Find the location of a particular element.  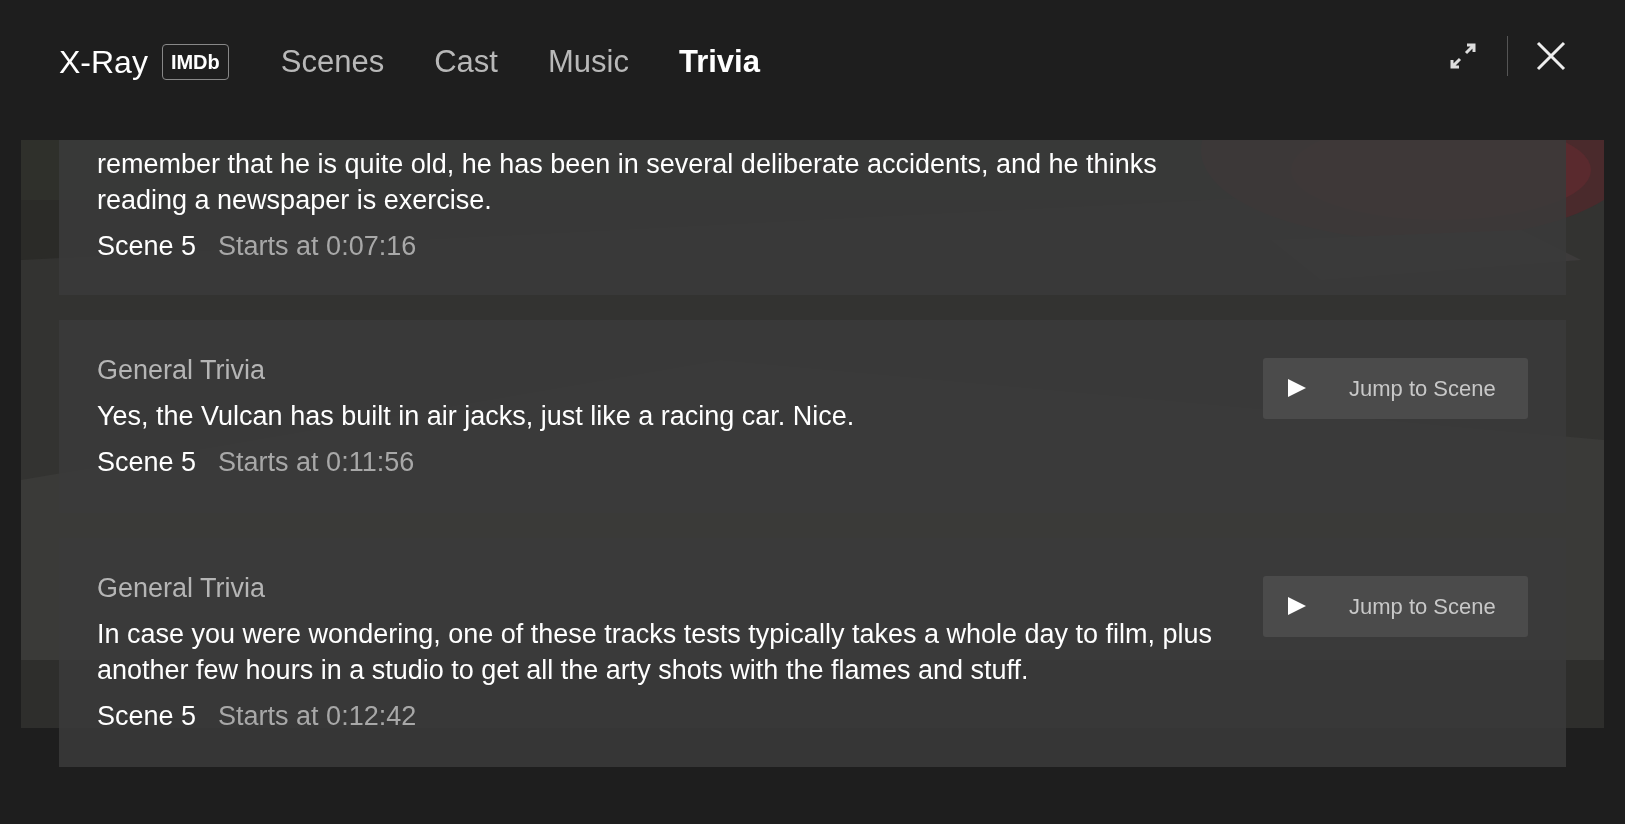

app-title: X-Ray is located at coordinates (103, 62).